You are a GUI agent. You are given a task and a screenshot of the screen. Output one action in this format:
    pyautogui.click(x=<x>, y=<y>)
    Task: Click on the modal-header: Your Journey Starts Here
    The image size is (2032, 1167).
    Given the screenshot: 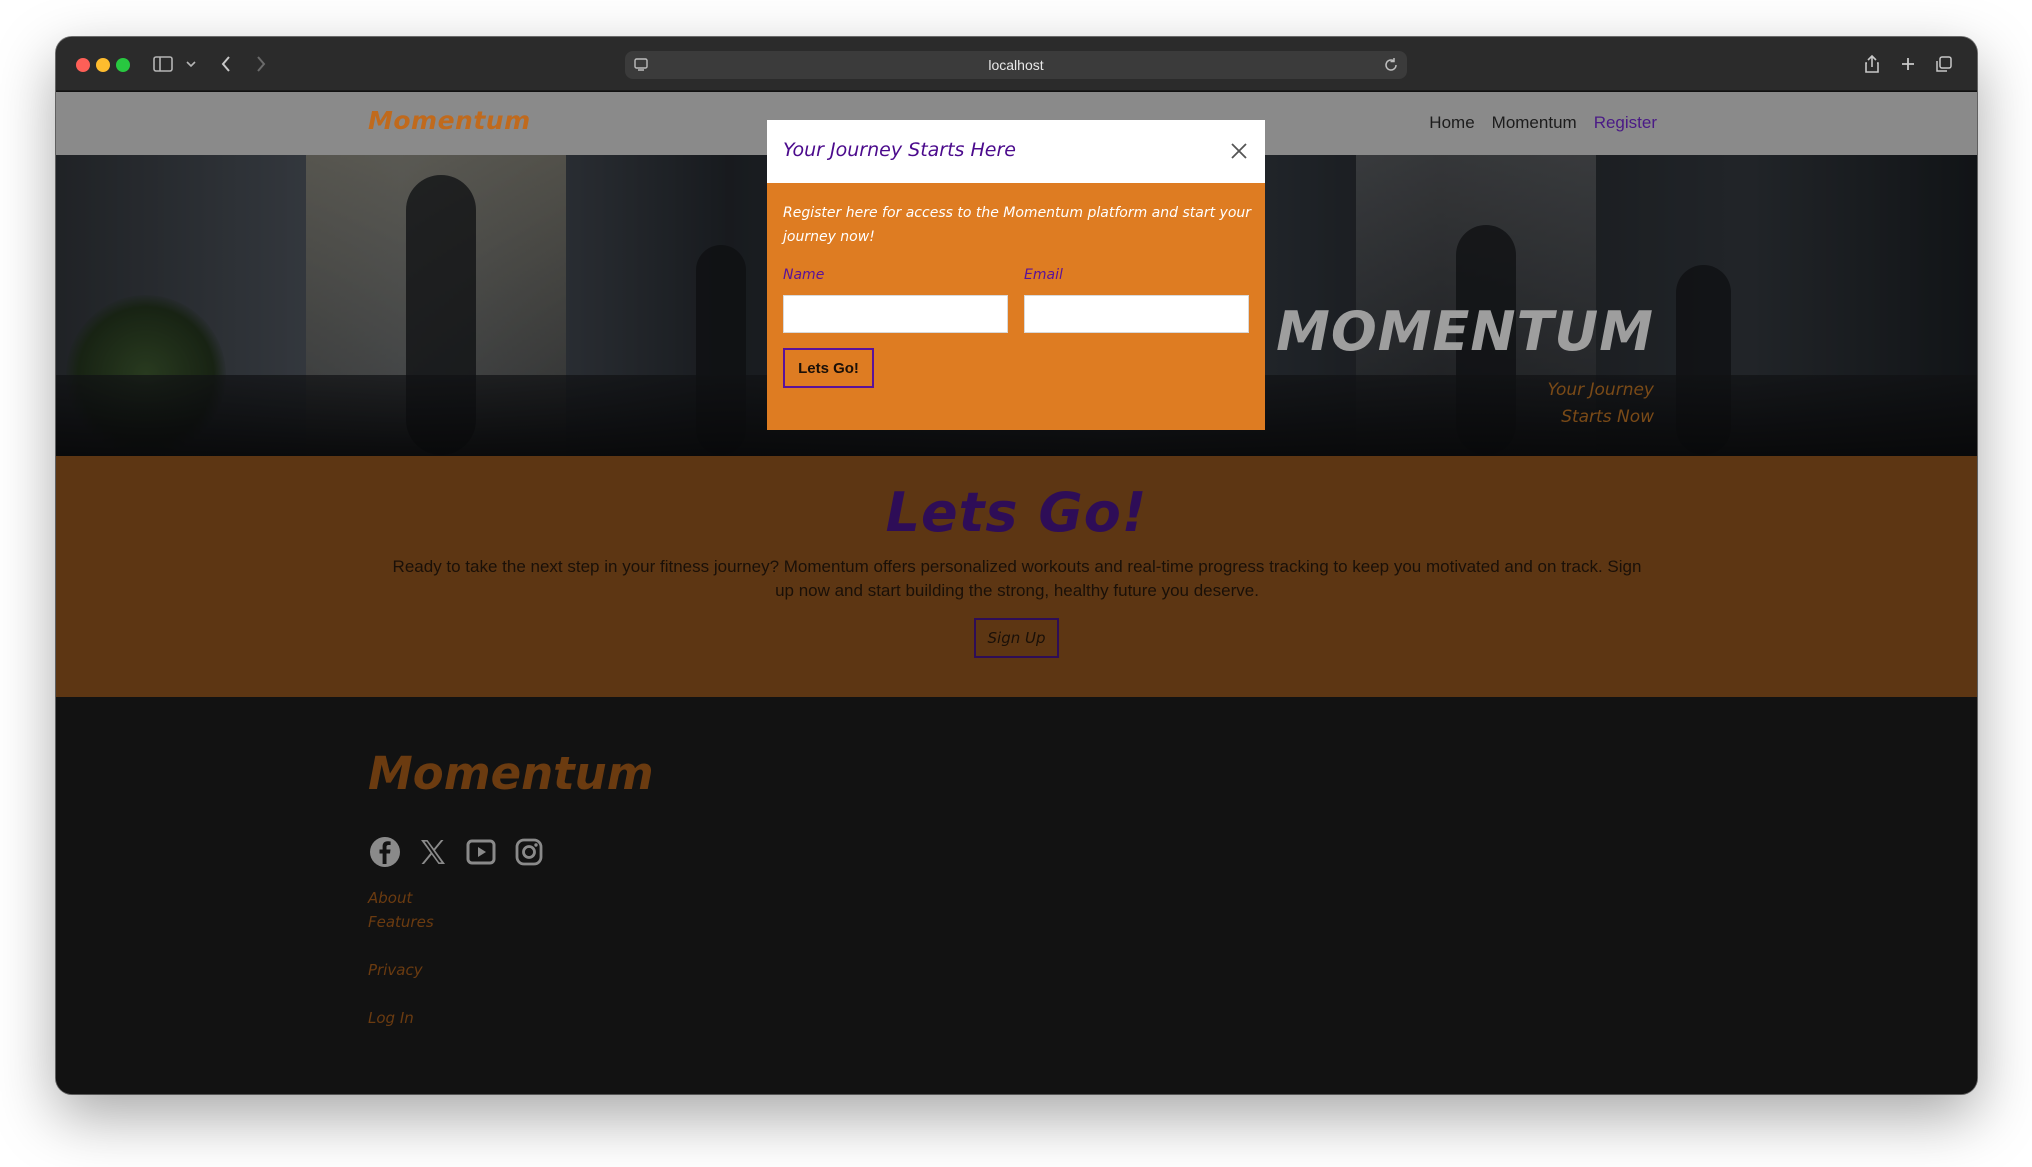 What is the action you would take?
    pyautogui.click(x=1016, y=151)
    